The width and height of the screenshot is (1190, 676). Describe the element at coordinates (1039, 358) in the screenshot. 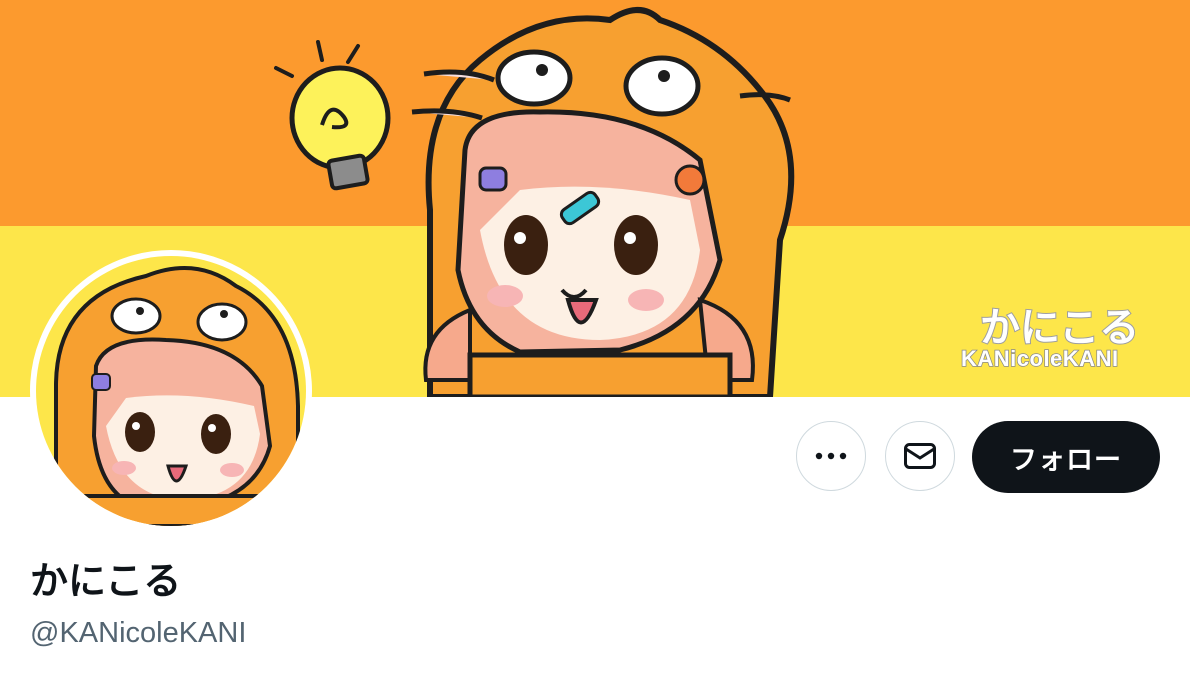

I see `banner-logo-en: KANicoleKANI` at that location.